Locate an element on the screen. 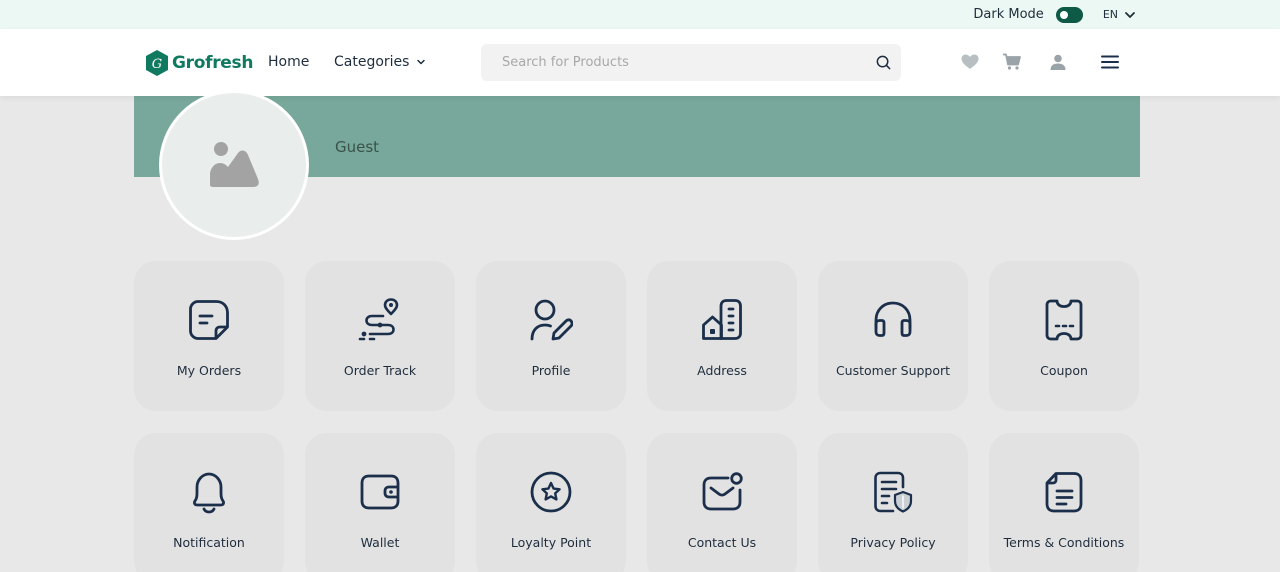 This screenshot has width=1280, height=572. user-icon is located at coordinates (1058, 62).